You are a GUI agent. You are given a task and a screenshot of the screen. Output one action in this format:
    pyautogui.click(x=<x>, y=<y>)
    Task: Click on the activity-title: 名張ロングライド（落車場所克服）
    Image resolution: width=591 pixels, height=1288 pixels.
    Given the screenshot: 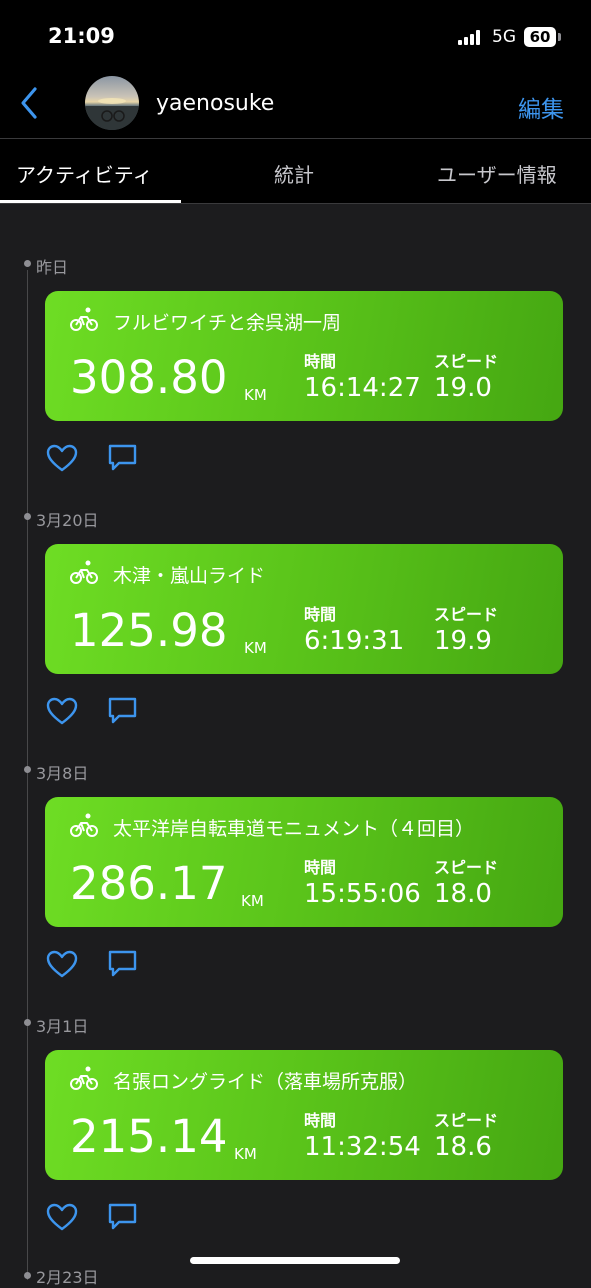 What is the action you would take?
    pyautogui.click(x=265, y=1082)
    